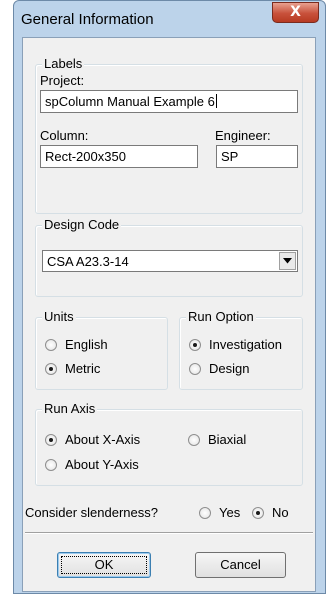 Image resolution: width=335 pixels, height=596 pixels. I want to click on text-cursor, so click(216, 101).